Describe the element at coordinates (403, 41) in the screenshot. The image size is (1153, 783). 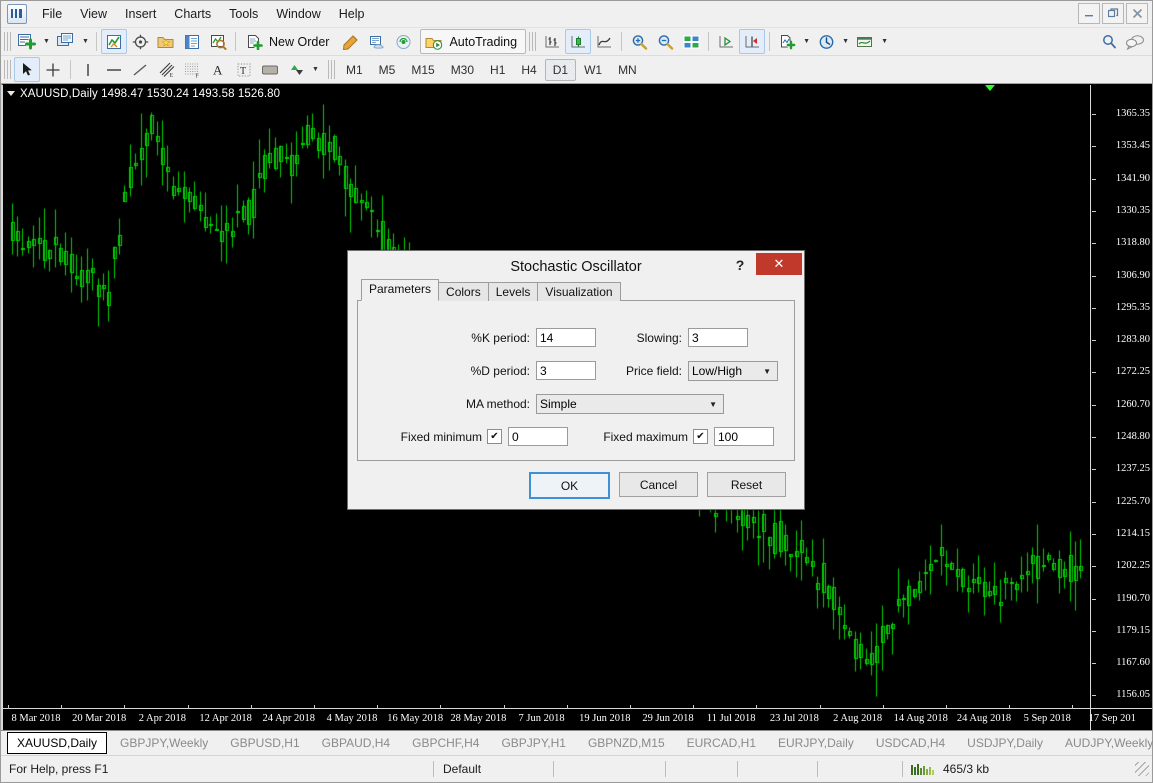
I see `signals-icon` at that location.